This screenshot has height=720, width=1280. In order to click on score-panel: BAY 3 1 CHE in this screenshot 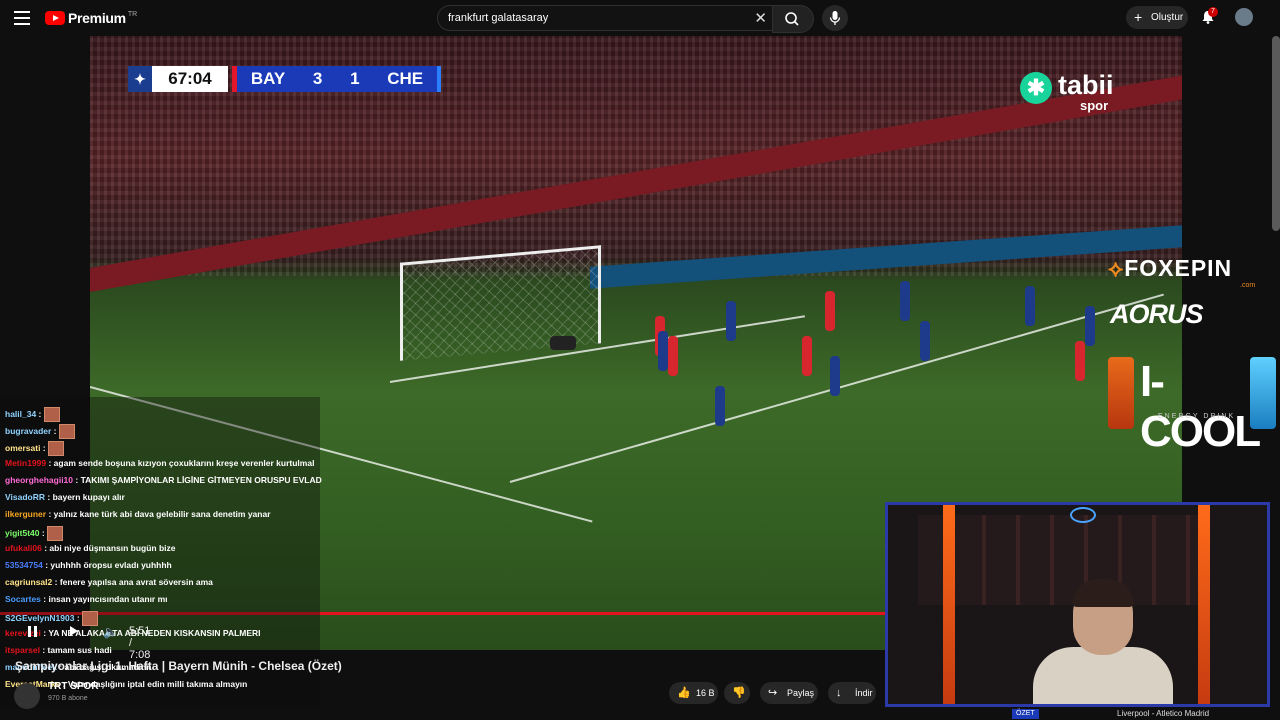, I will do `click(336, 79)`.